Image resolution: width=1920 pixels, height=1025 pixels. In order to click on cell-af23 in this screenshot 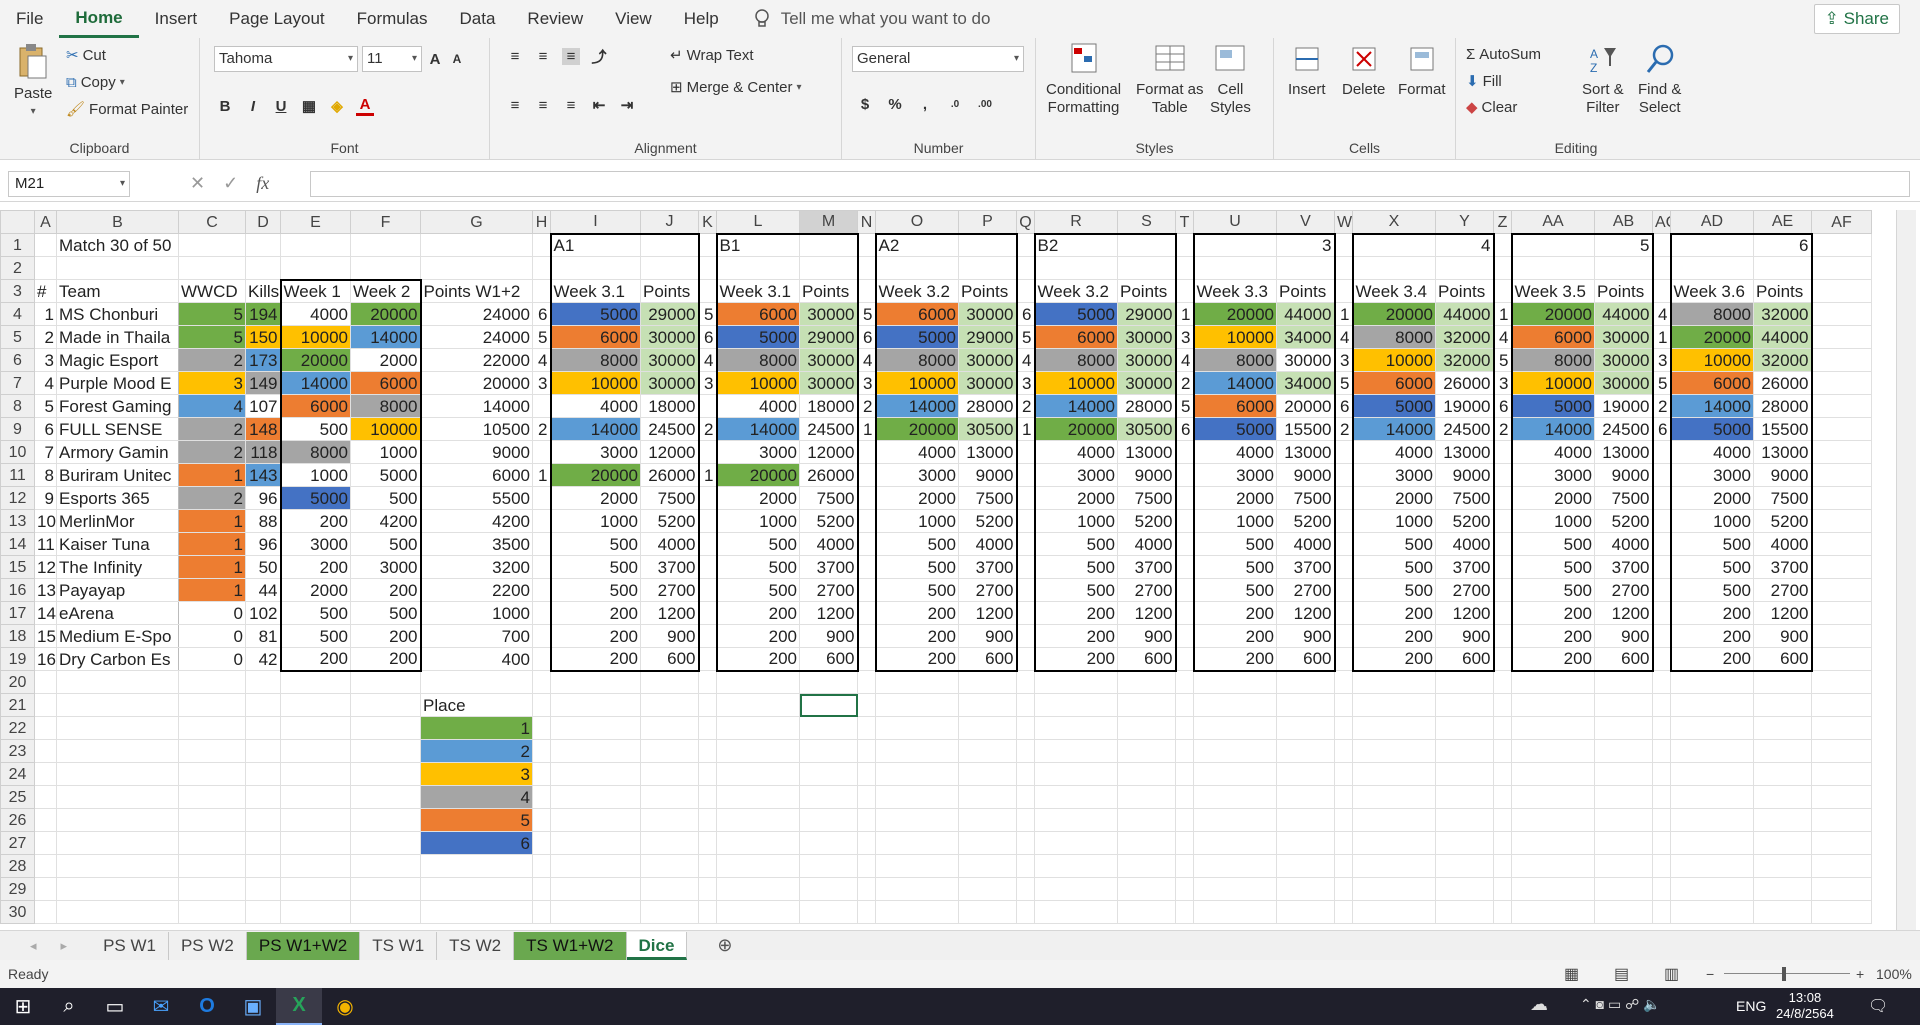, I will do `click(1841, 751)`.